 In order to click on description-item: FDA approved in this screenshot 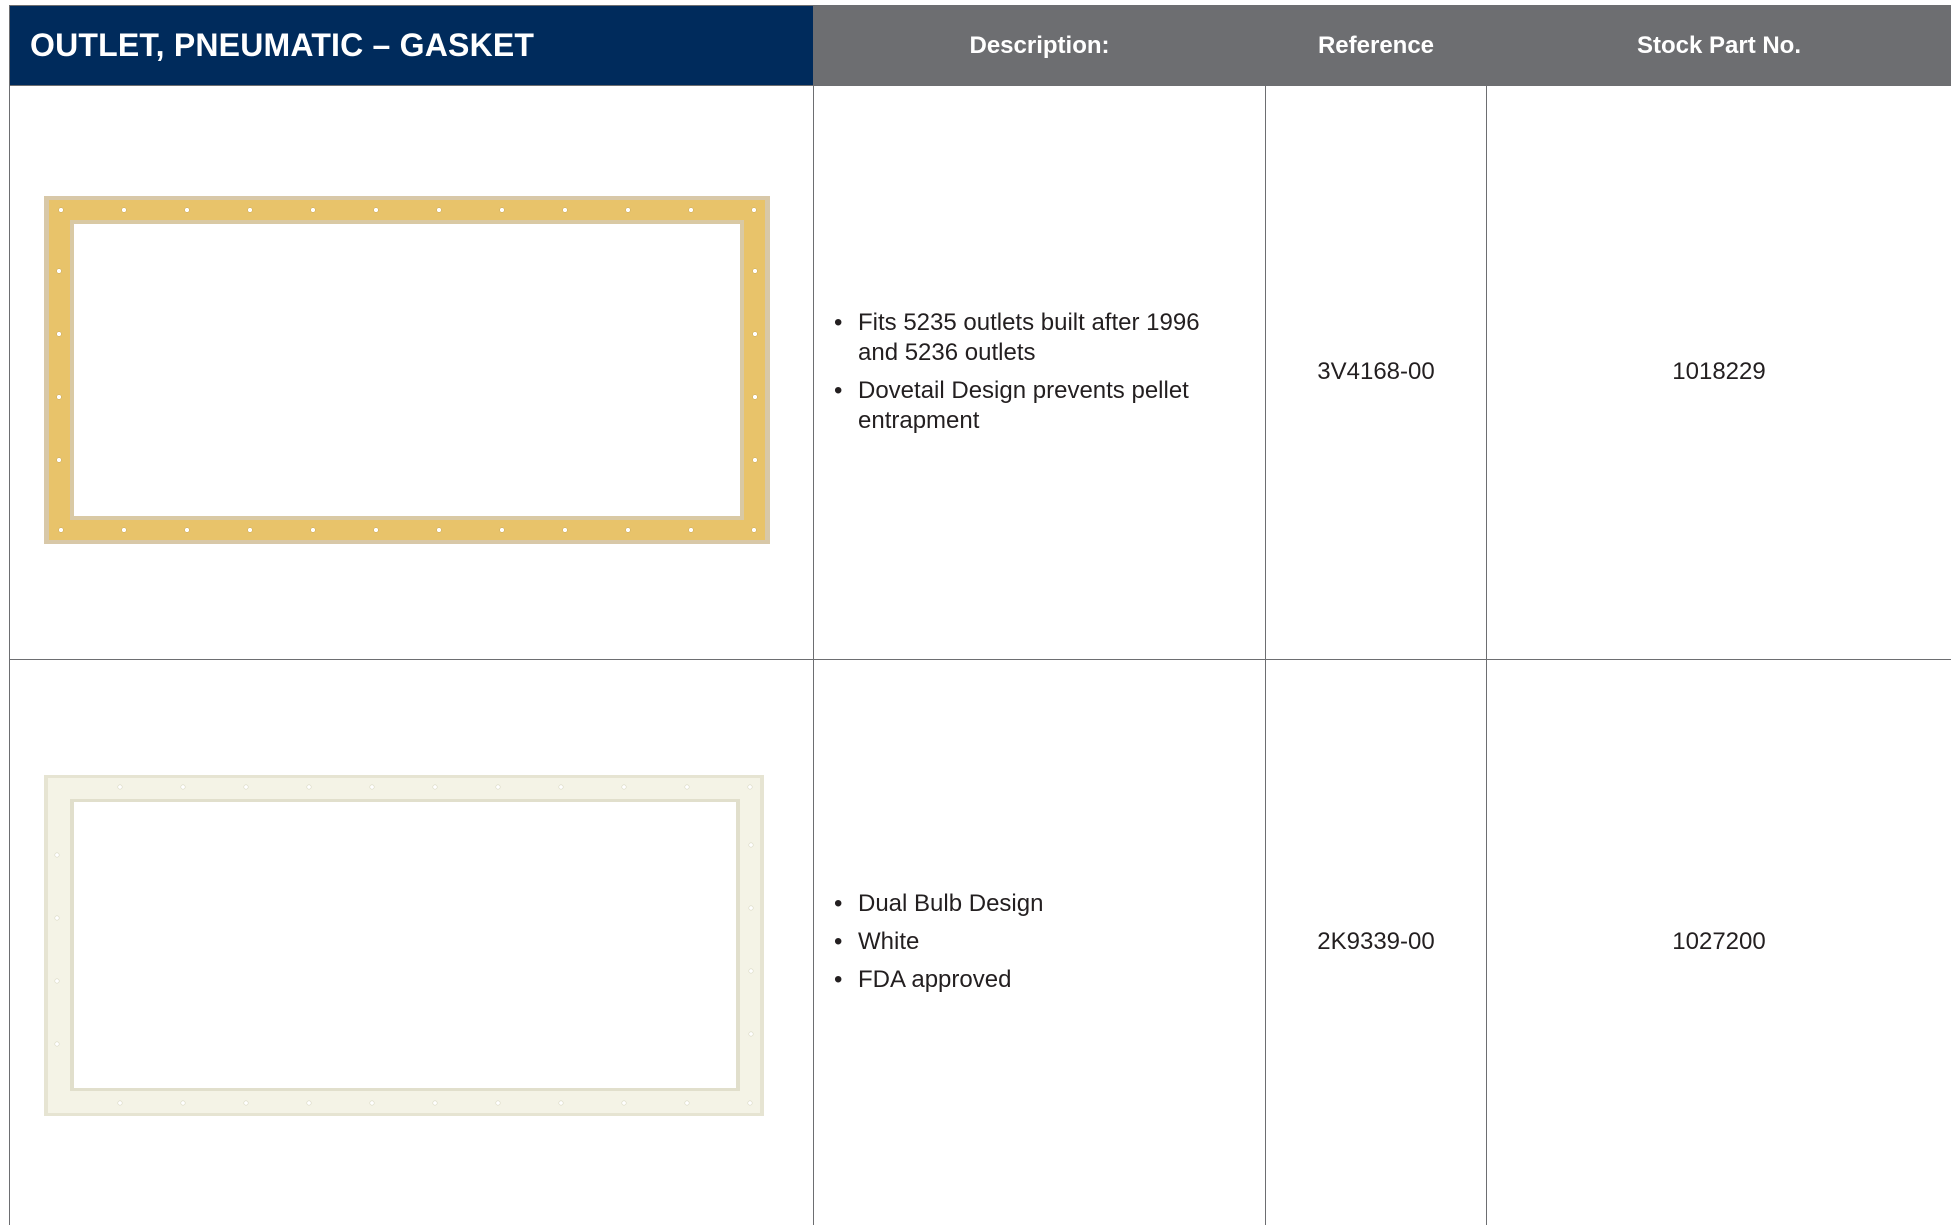, I will do `click(1034, 980)`.